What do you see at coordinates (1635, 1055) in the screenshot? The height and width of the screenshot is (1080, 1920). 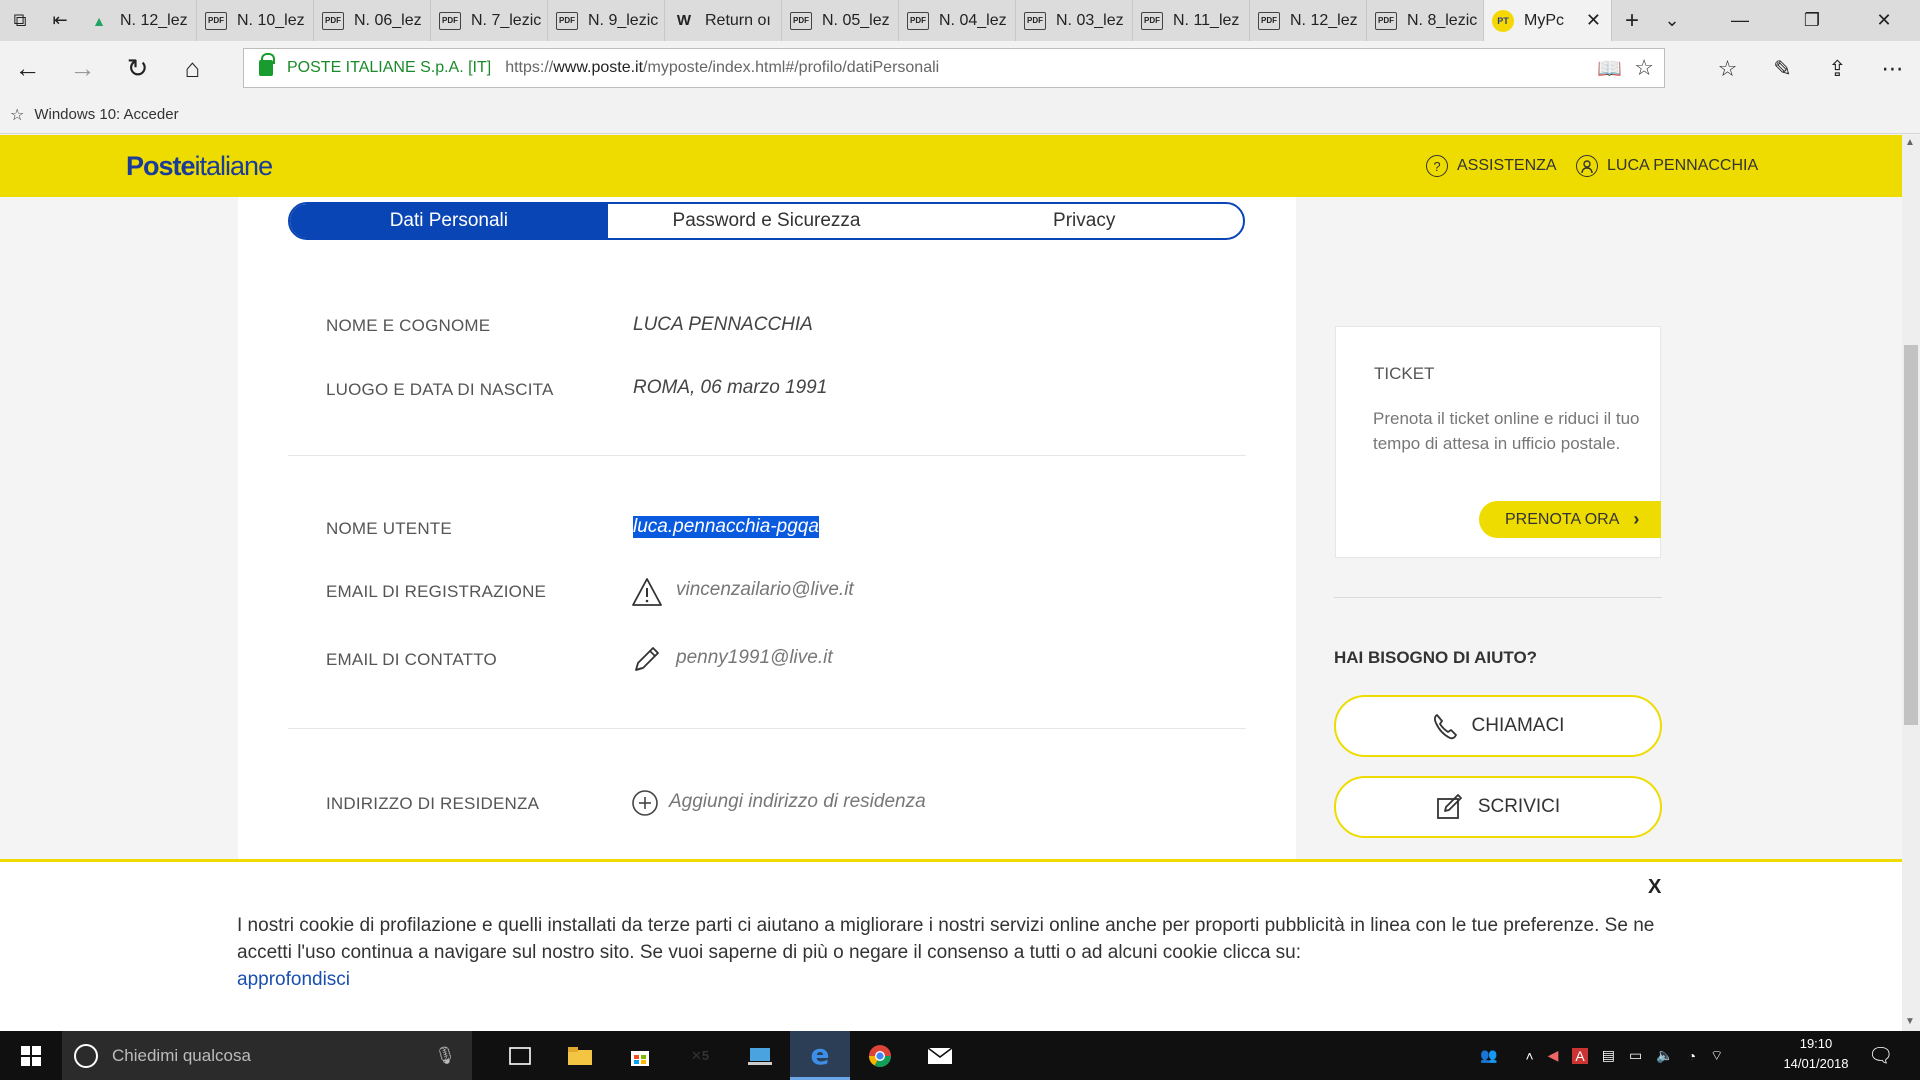 I see `battery-icon: ▭` at bounding box center [1635, 1055].